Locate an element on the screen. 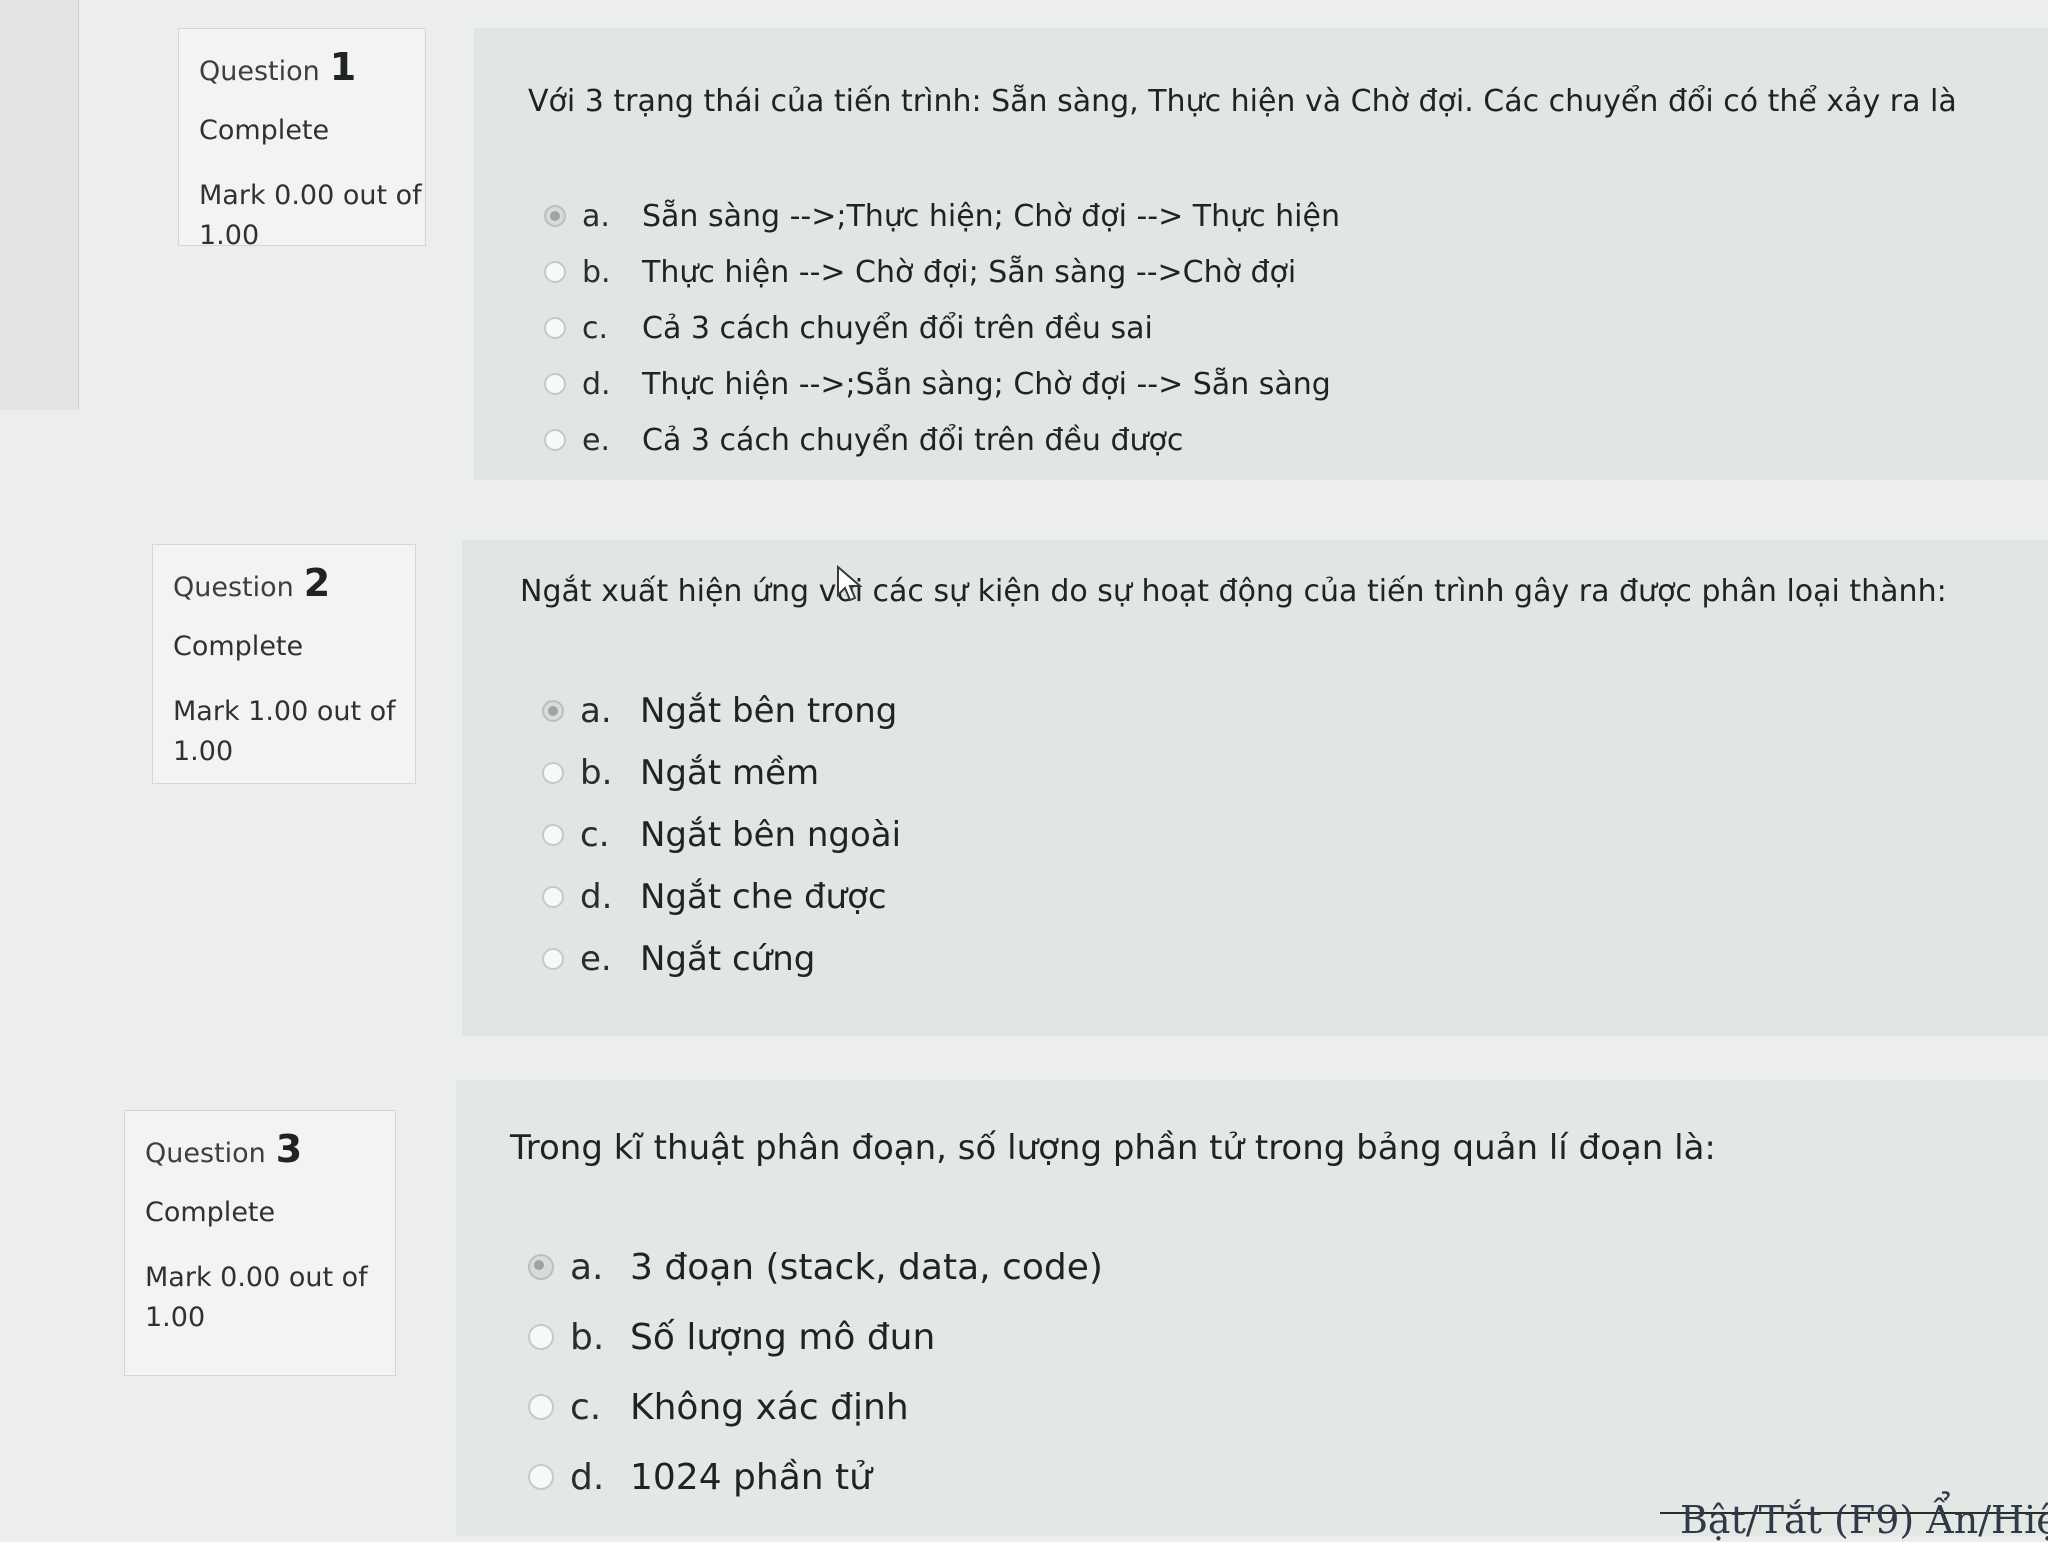  answer-text: Ngắt bên ngoài is located at coordinates (771, 835).